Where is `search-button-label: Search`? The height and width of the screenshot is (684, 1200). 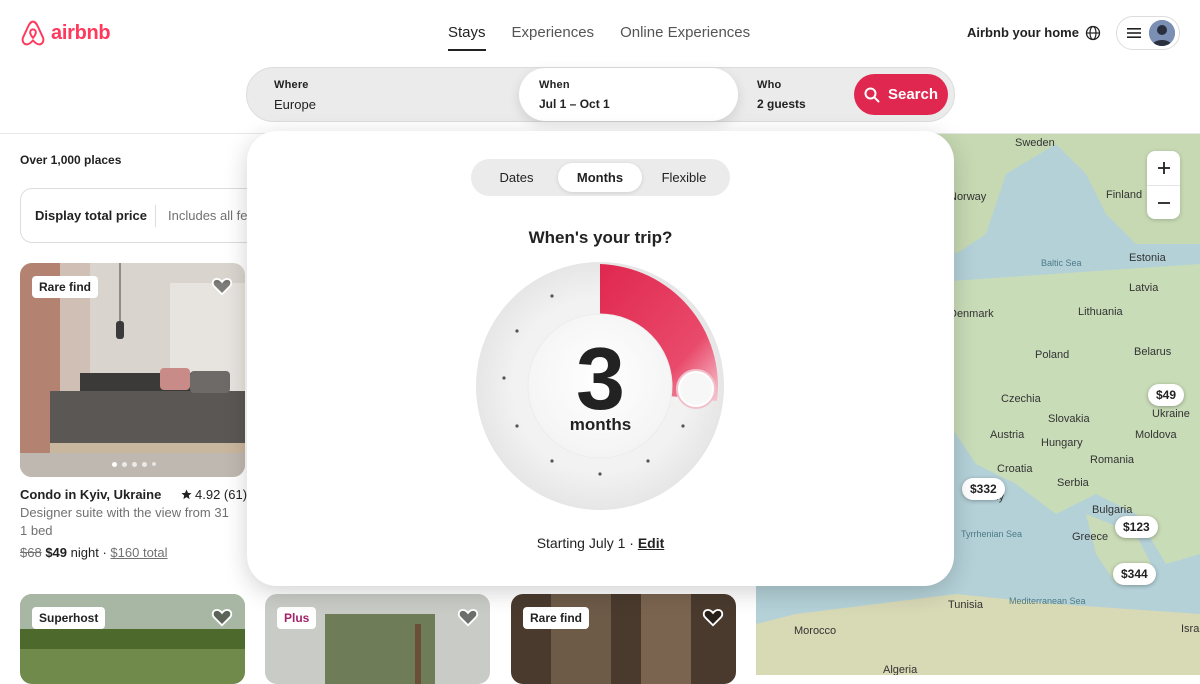 search-button-label: Search is located at coordinates (913, 94).